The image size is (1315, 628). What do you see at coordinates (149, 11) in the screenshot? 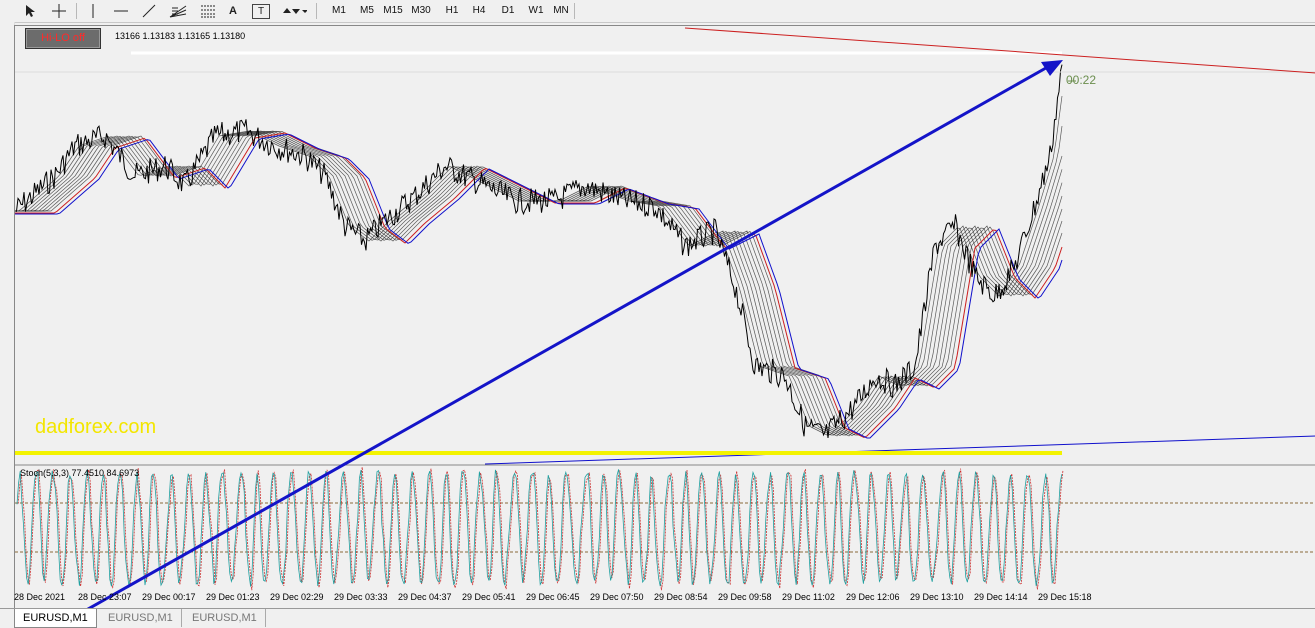
I see `trendline-icon` at bounding box center [149, 11].